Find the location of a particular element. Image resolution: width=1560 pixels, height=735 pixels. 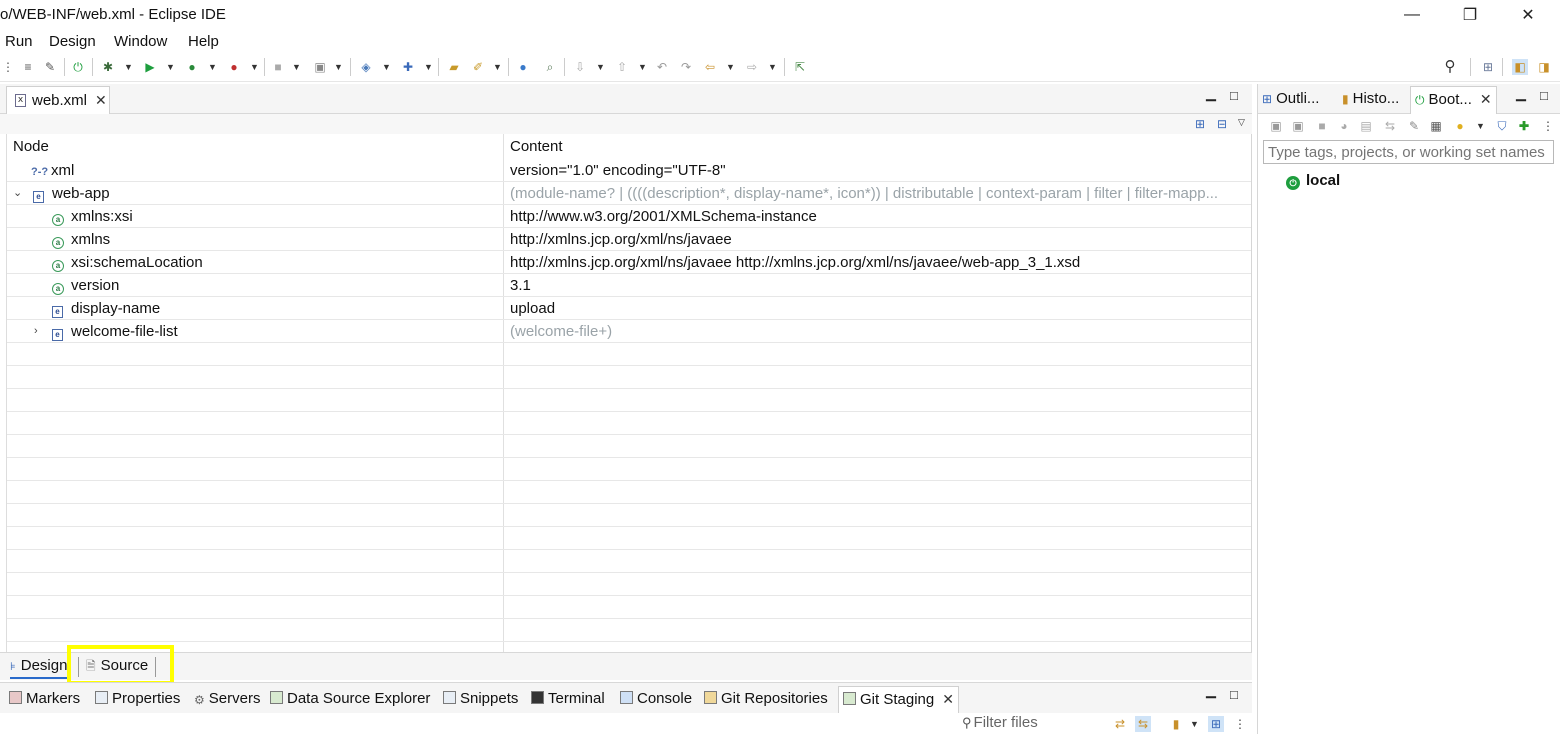

search-file-icon: ⌕ is located at coordinates (550, 67).